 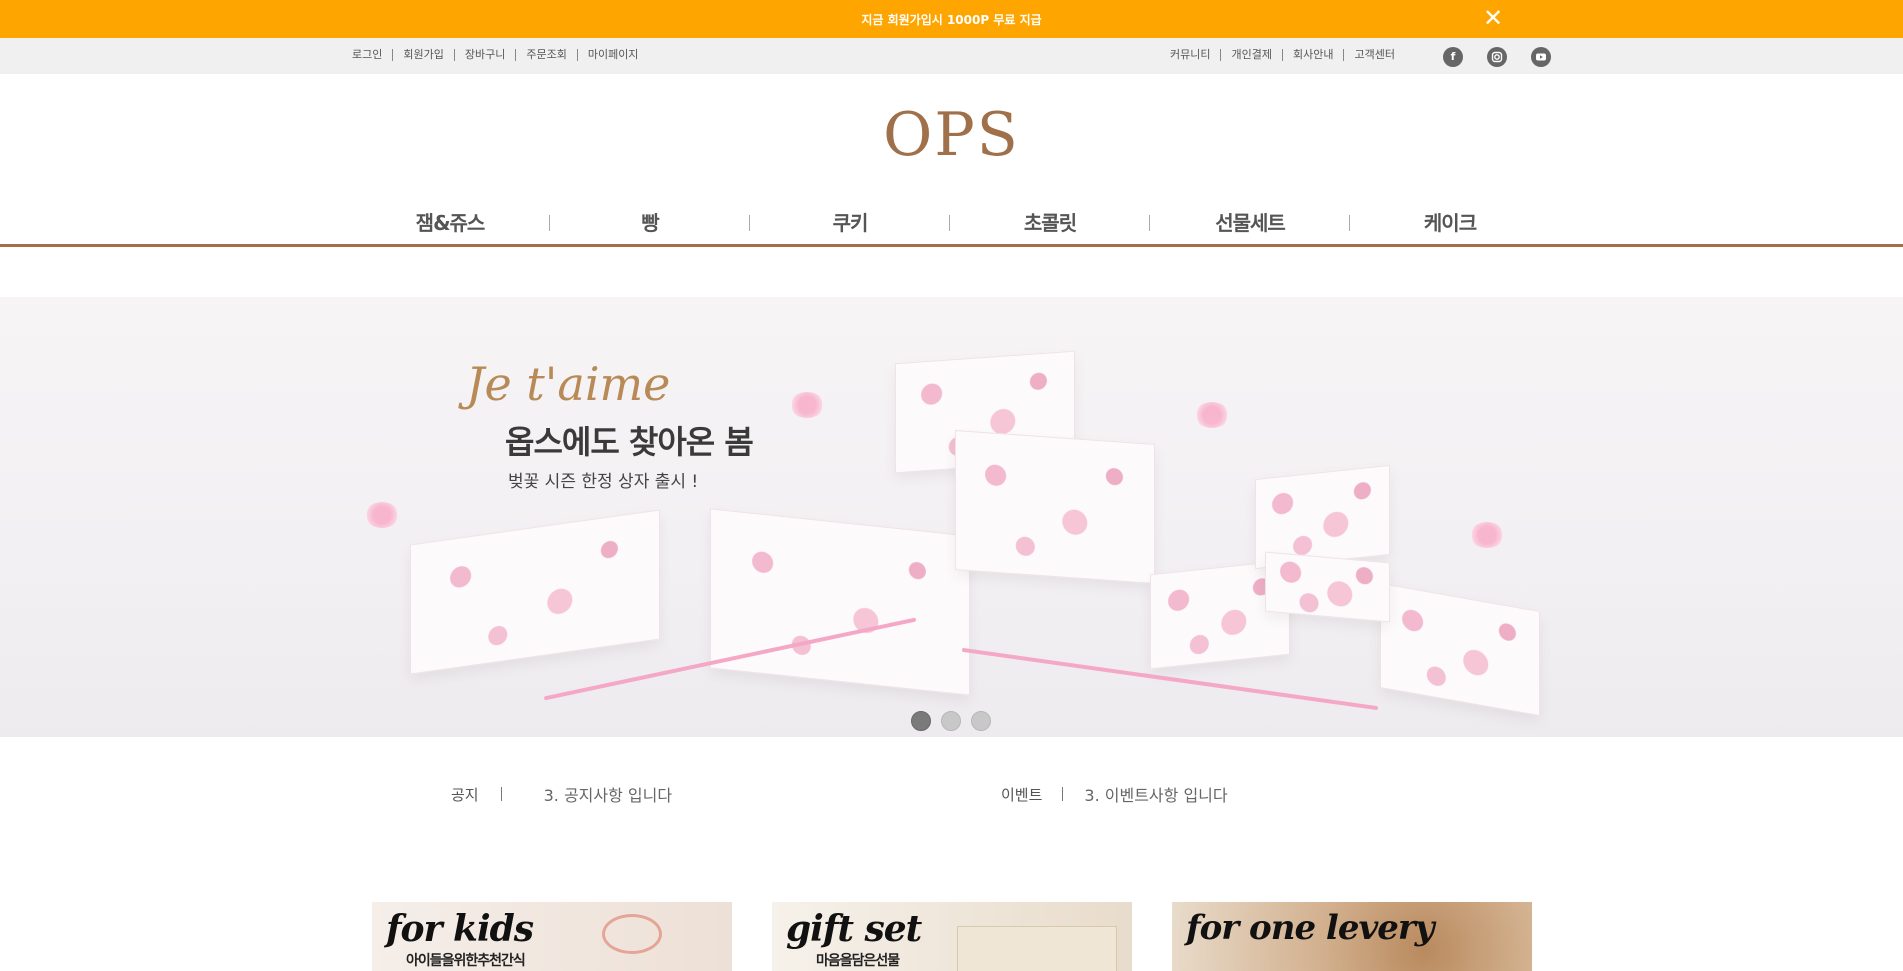 I want to click on event-text: 3. 이벤트사항 입니다, so click(x=1155, y=794).